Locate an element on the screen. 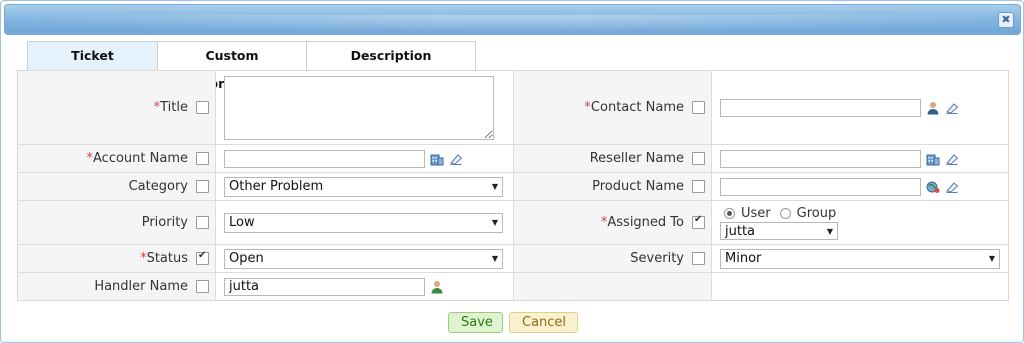 The width and height of the screenshot is (1024, 343). severity-cell: Minor ▼ is located at coordinates (859, 258).